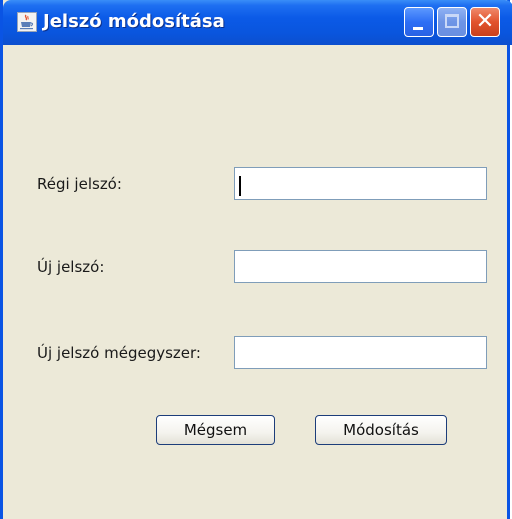 The image size is (512, 519). What do you see at coordinates (79, 184) in the screenshot?
I see `old-password-label: Régi jelszó:` at bounding box center [79, 184].